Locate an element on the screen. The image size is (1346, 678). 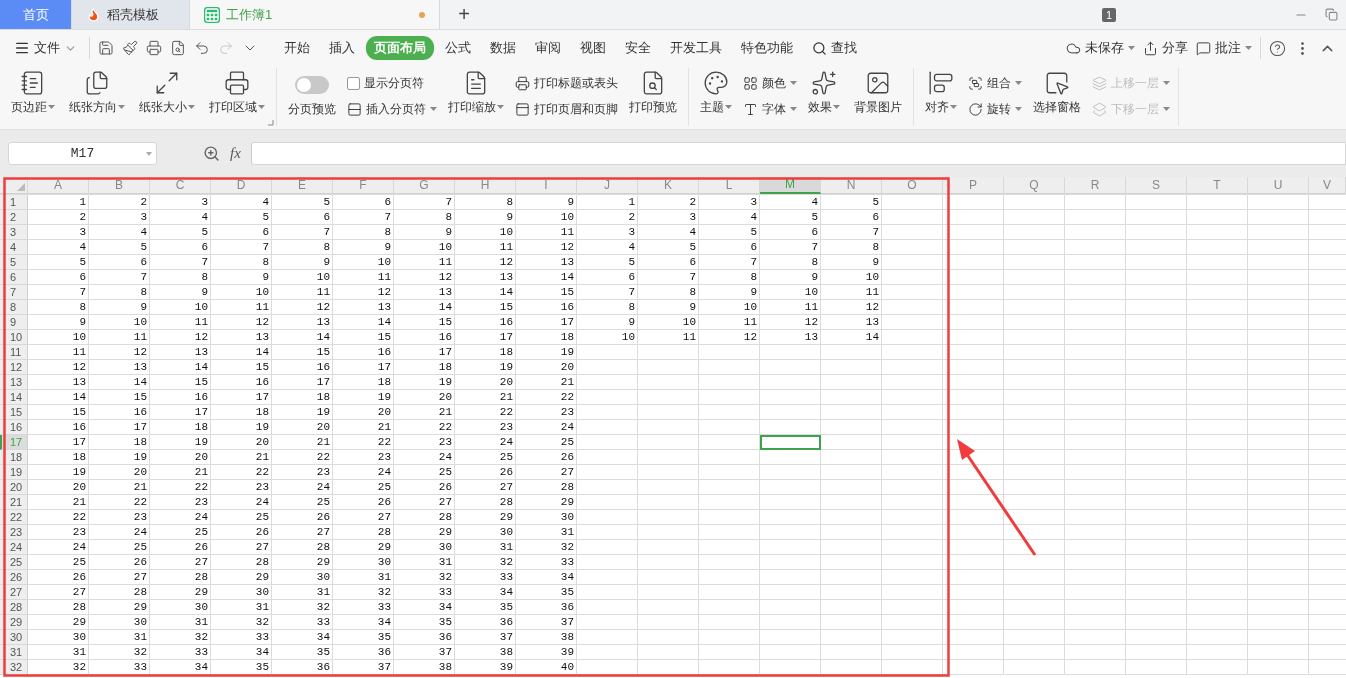
row-header: 11 is located at coordinates (14, 352).